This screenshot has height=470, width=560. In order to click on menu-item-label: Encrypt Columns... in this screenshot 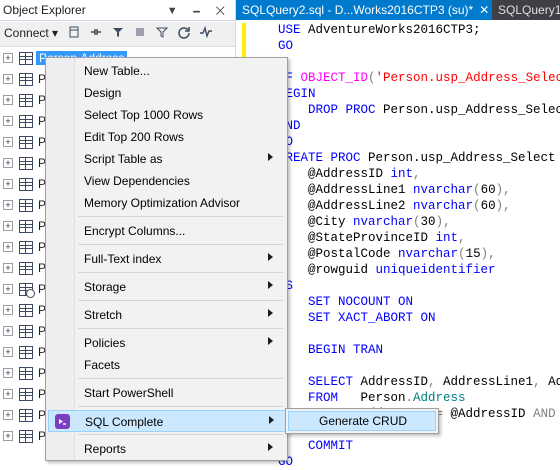, I will do `click(135, 231)`.